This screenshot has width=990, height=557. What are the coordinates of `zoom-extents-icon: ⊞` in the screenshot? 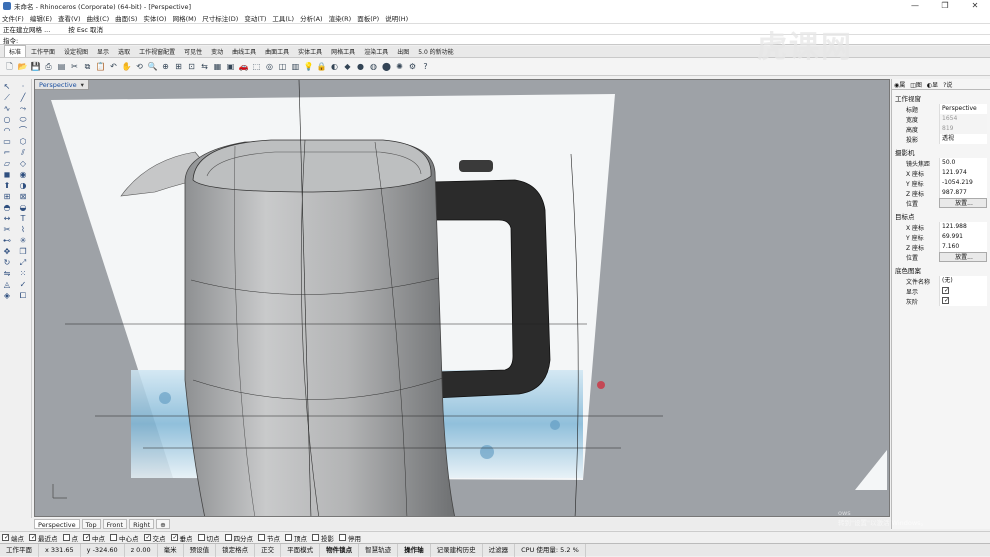 It's located at (178, 66).